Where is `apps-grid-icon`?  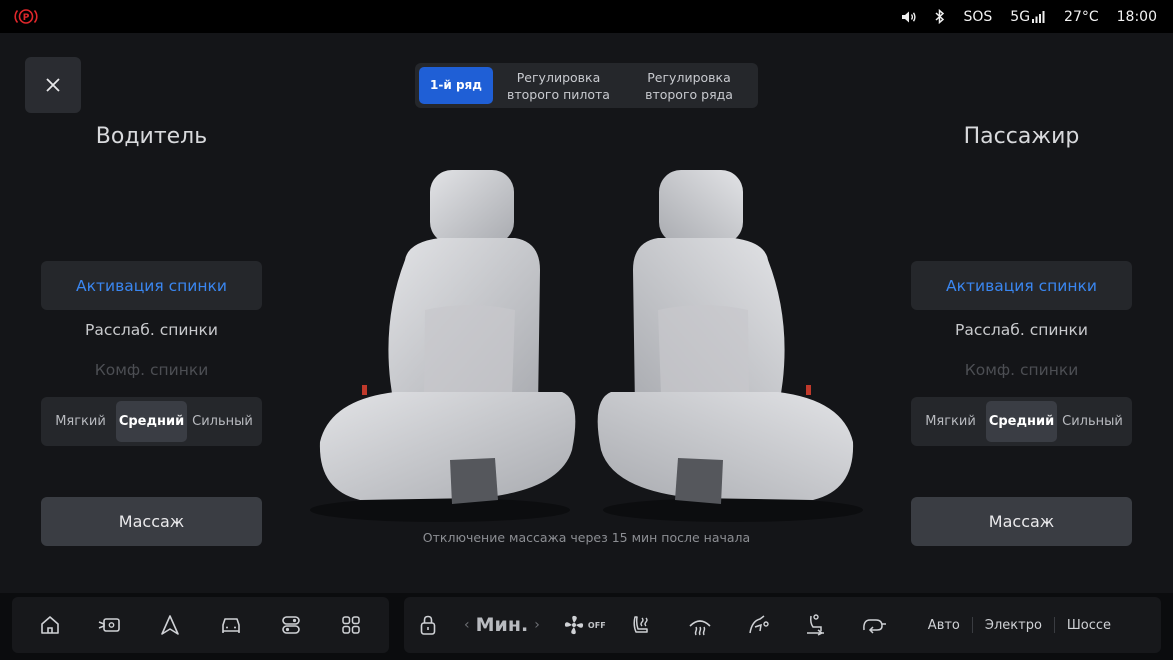
apps-grid-icon is located at coordinates (351, 625).